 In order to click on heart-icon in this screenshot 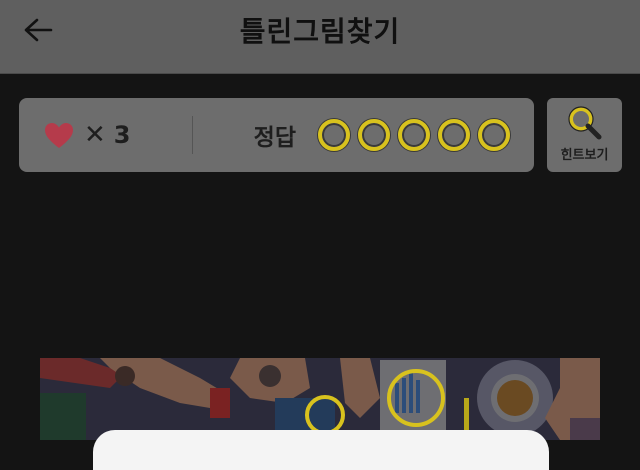, I will do `click(59, 135)`.